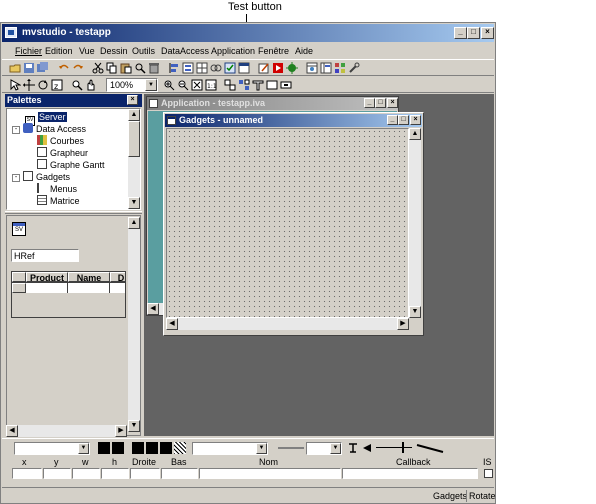 Image resolution: width=596 pixels, height=504 pixels. What do you see at coordinates (394, 447) in the screenshot?
I see `slider-track` at bounding box center [394, 447].